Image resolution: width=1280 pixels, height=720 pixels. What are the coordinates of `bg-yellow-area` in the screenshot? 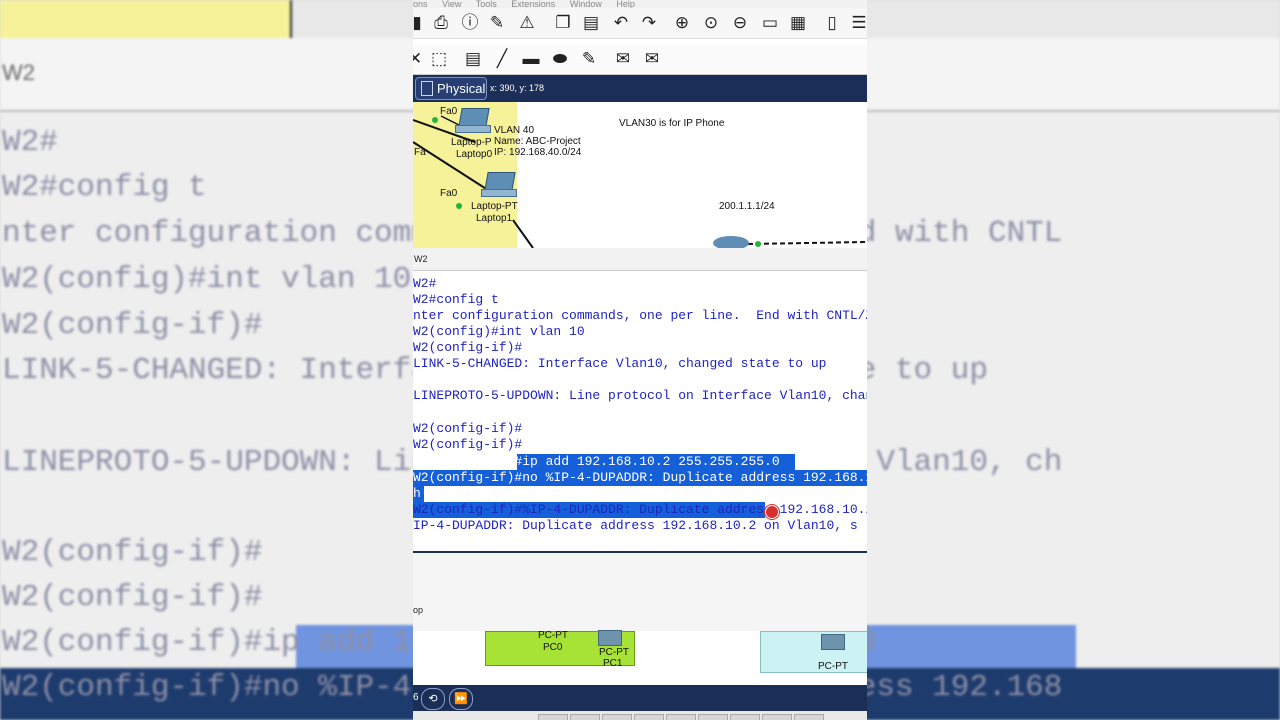 It's located at (145, 19).